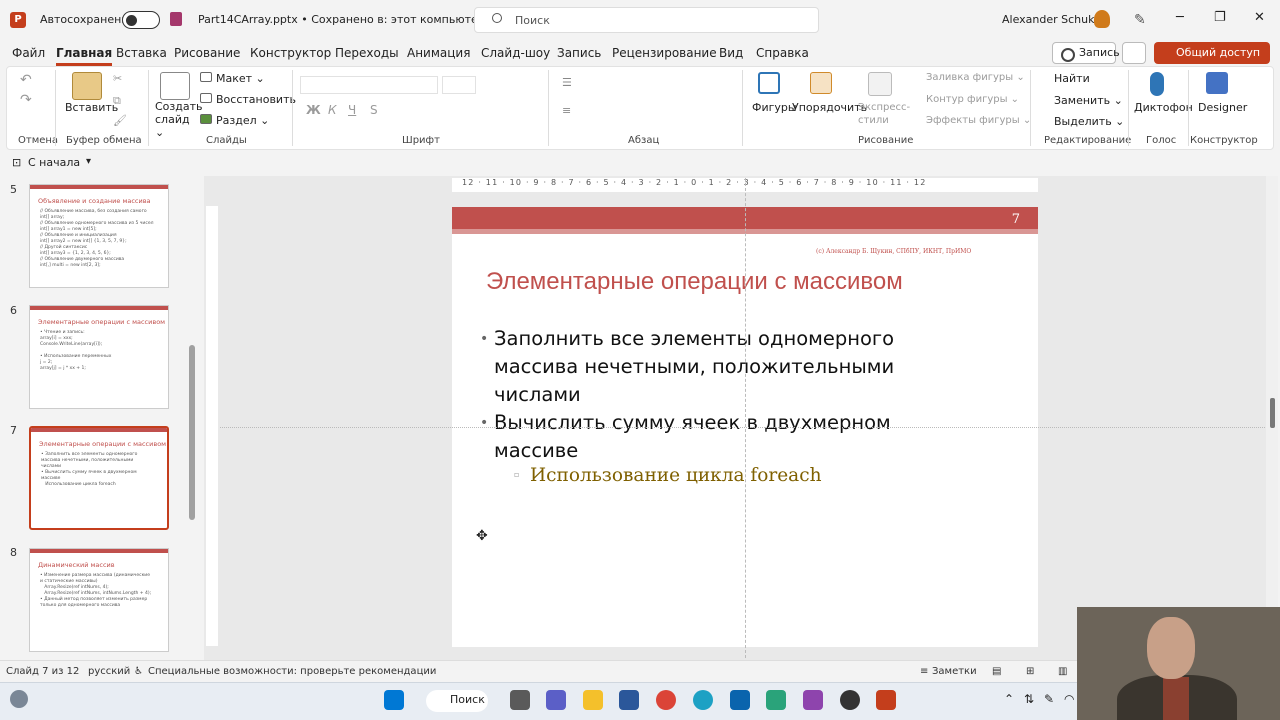 The width and height of the screenshot is (1280, 720). What do you see at coordinates (731, 53) in the screenshot?
I see `menu-view: Вид` at bounding box center [731, 53].